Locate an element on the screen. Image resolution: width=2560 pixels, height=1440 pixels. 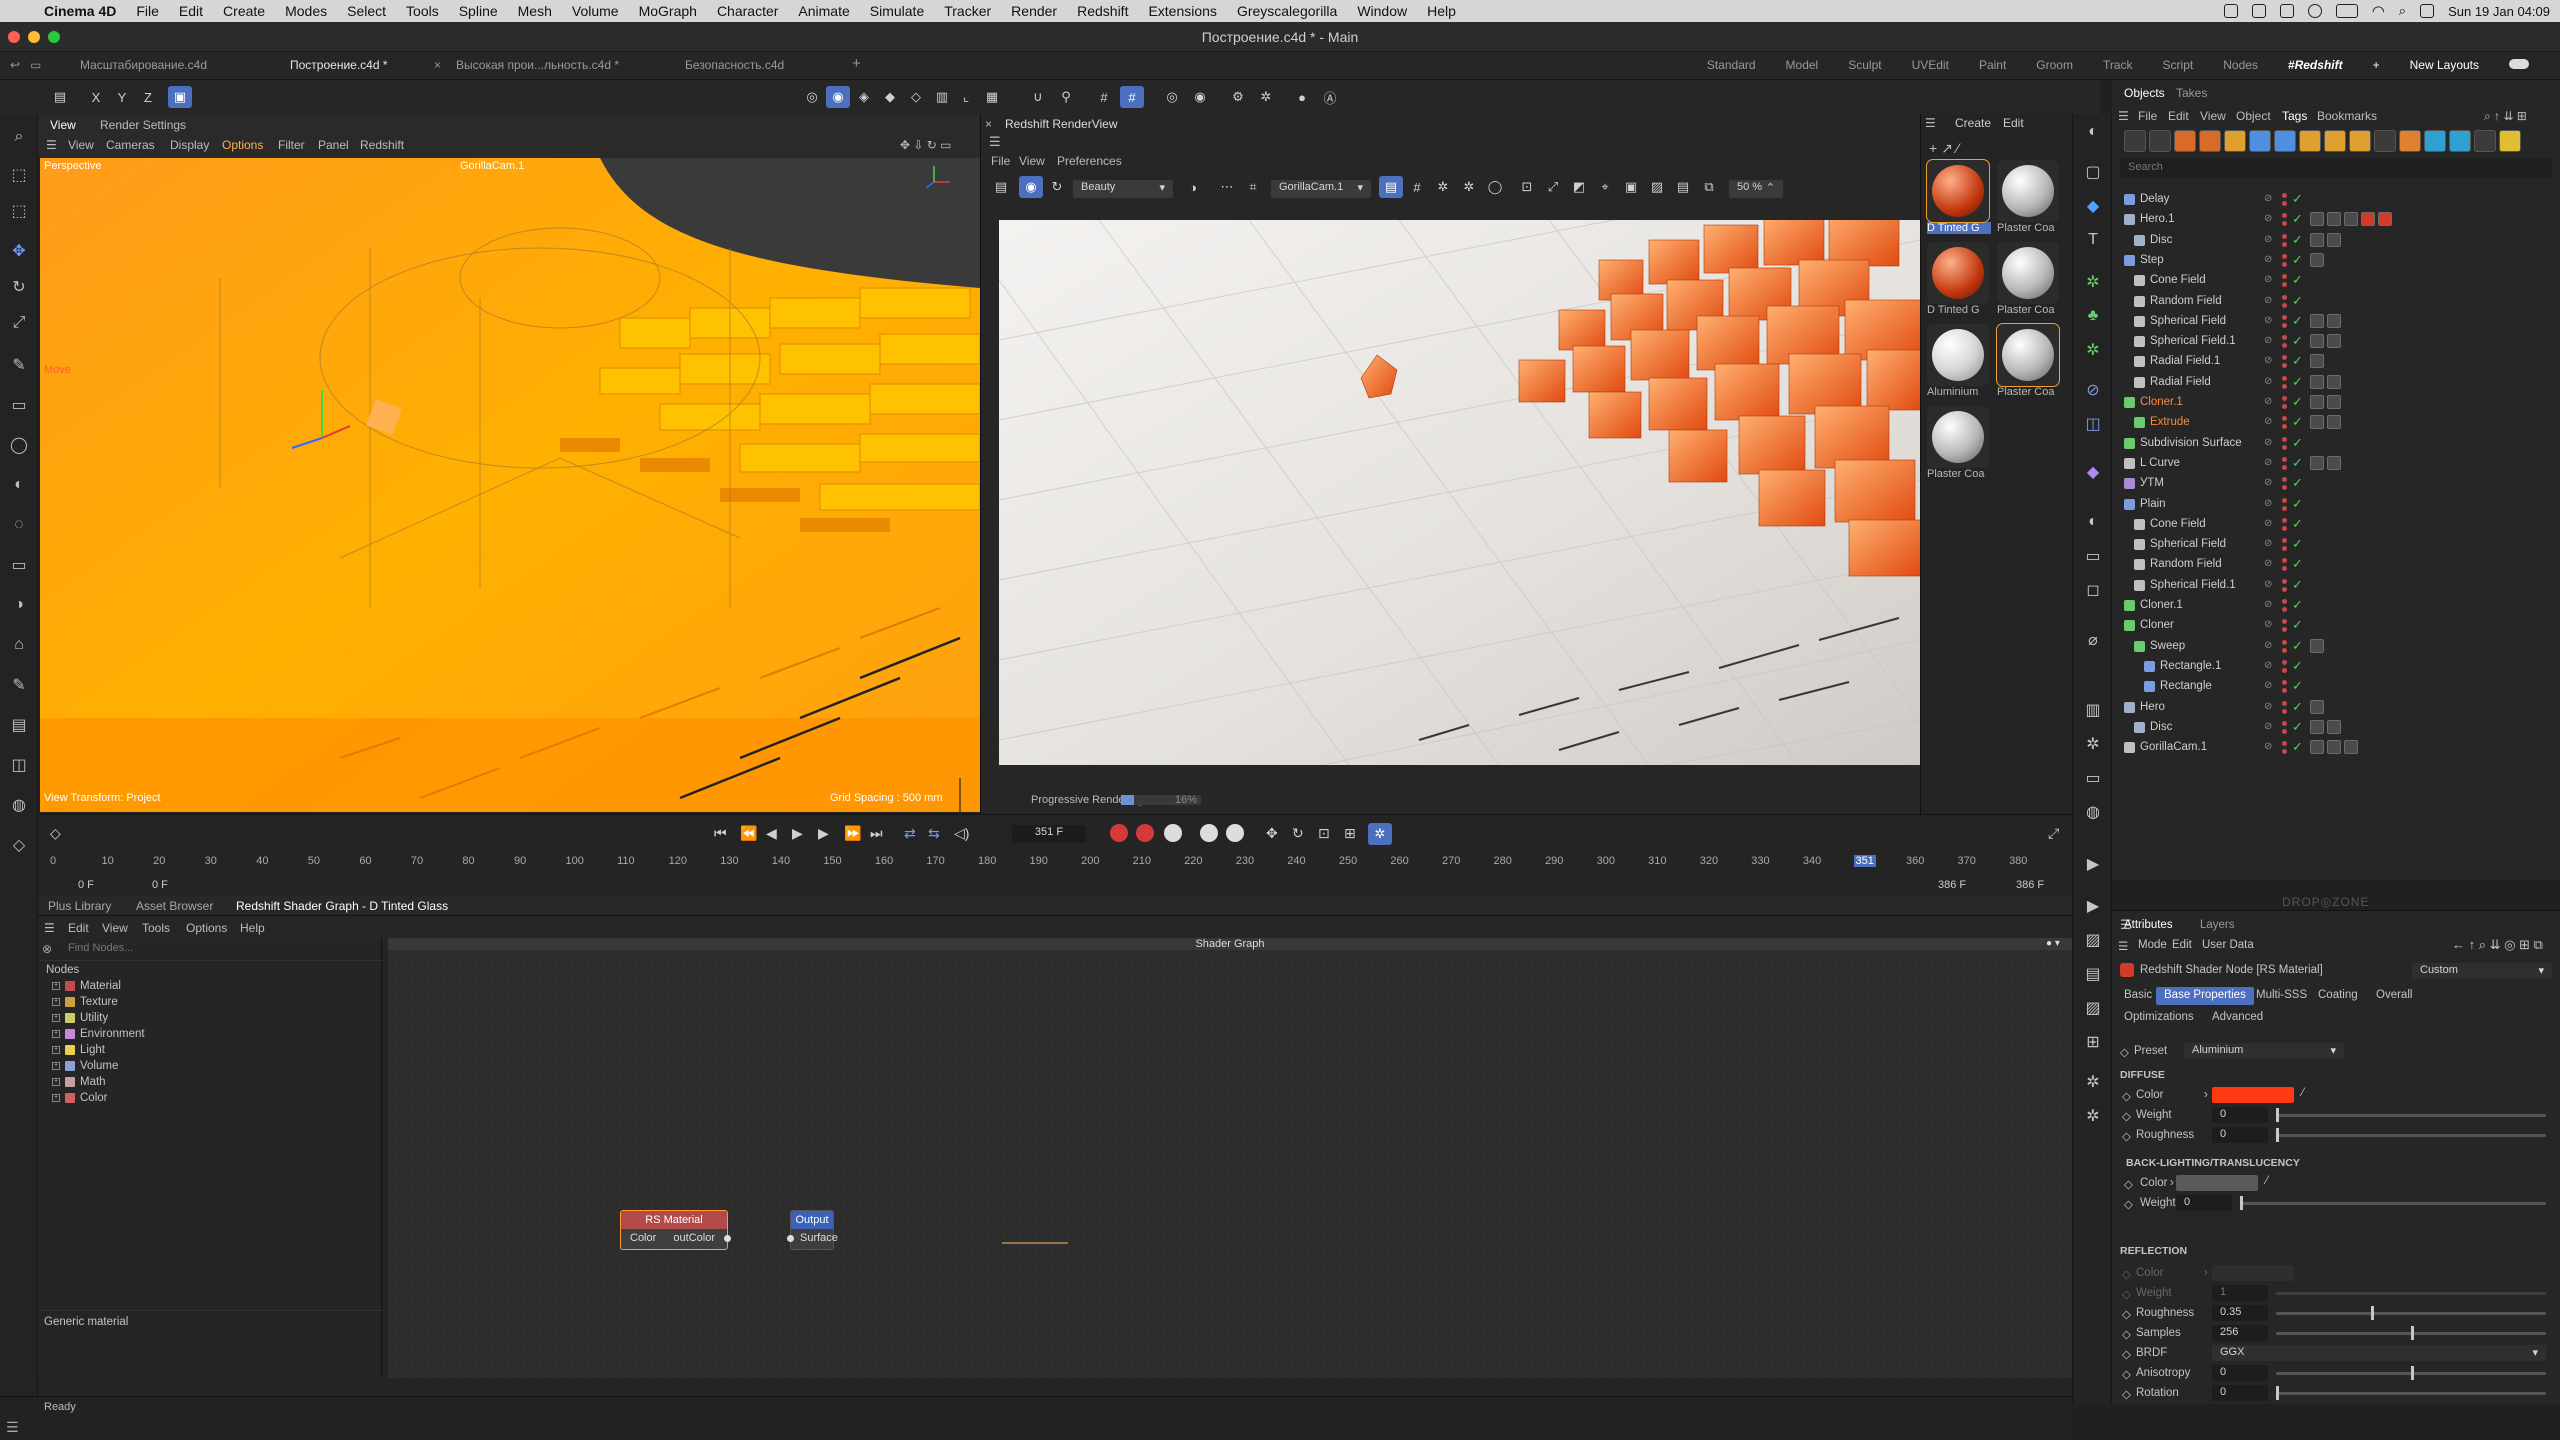
eyedropper-icon: ⁄ is located at coordinates (2267, 1181).